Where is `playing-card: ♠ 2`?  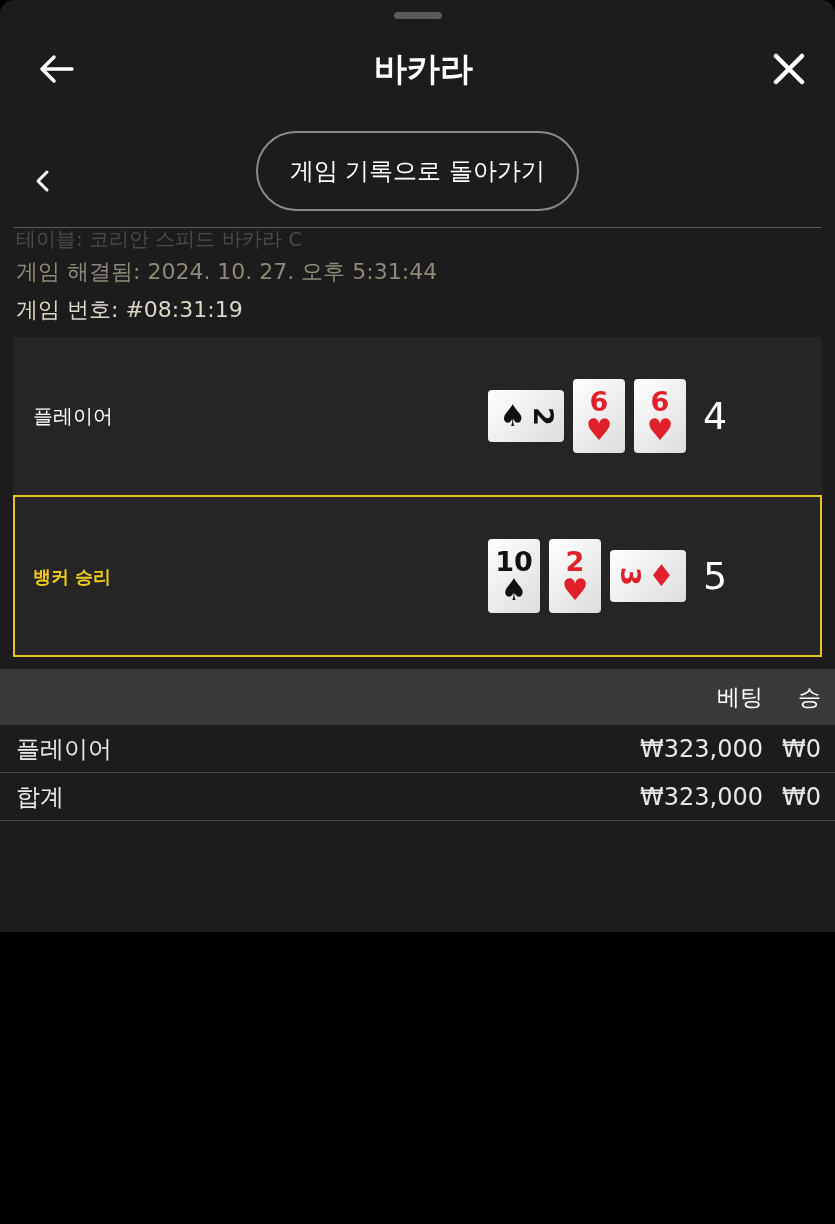 playing-card: ♠ 2 is located at coordinates (526, 416).